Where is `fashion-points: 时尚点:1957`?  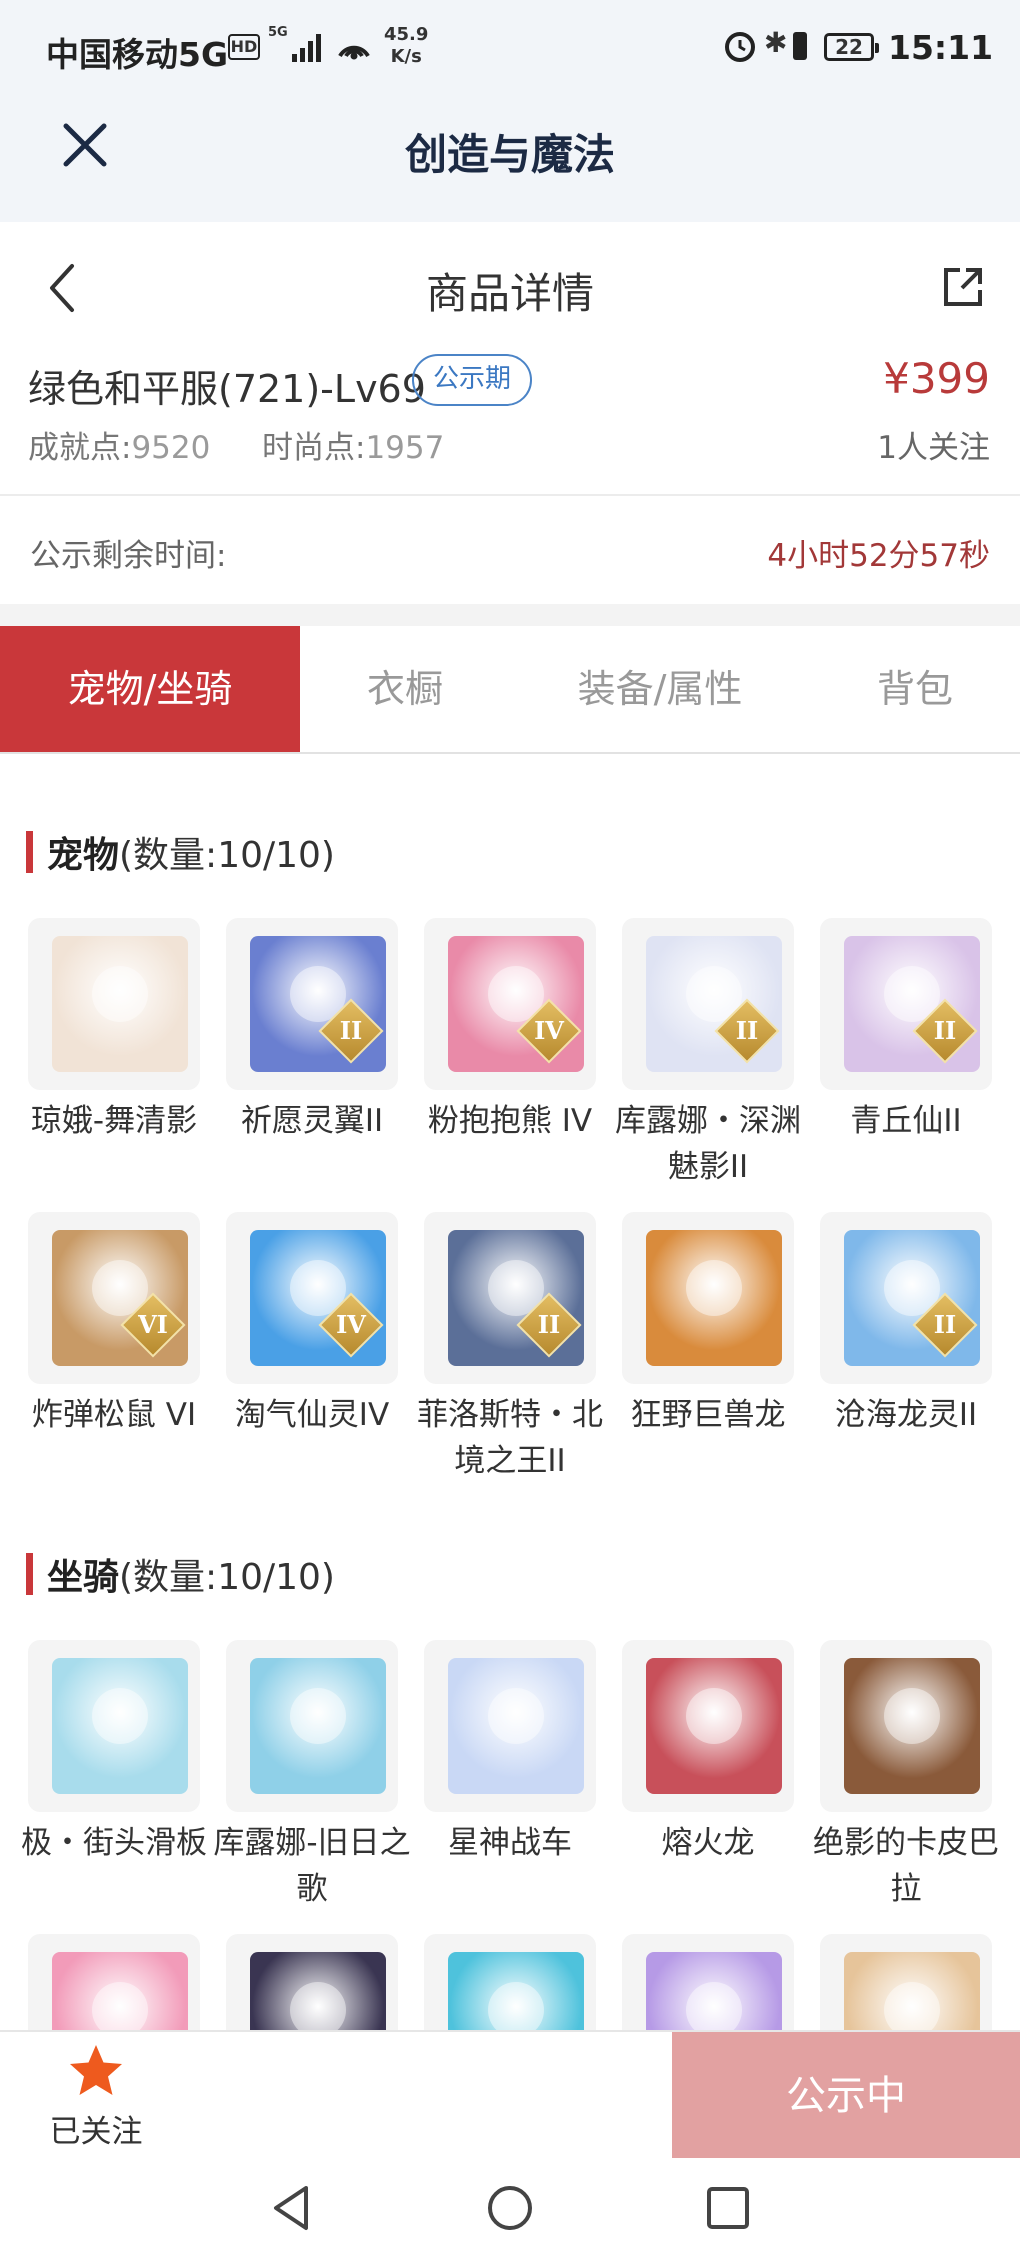
fashion-points: 时尚点:1957 is located at coordinates (353, 444).